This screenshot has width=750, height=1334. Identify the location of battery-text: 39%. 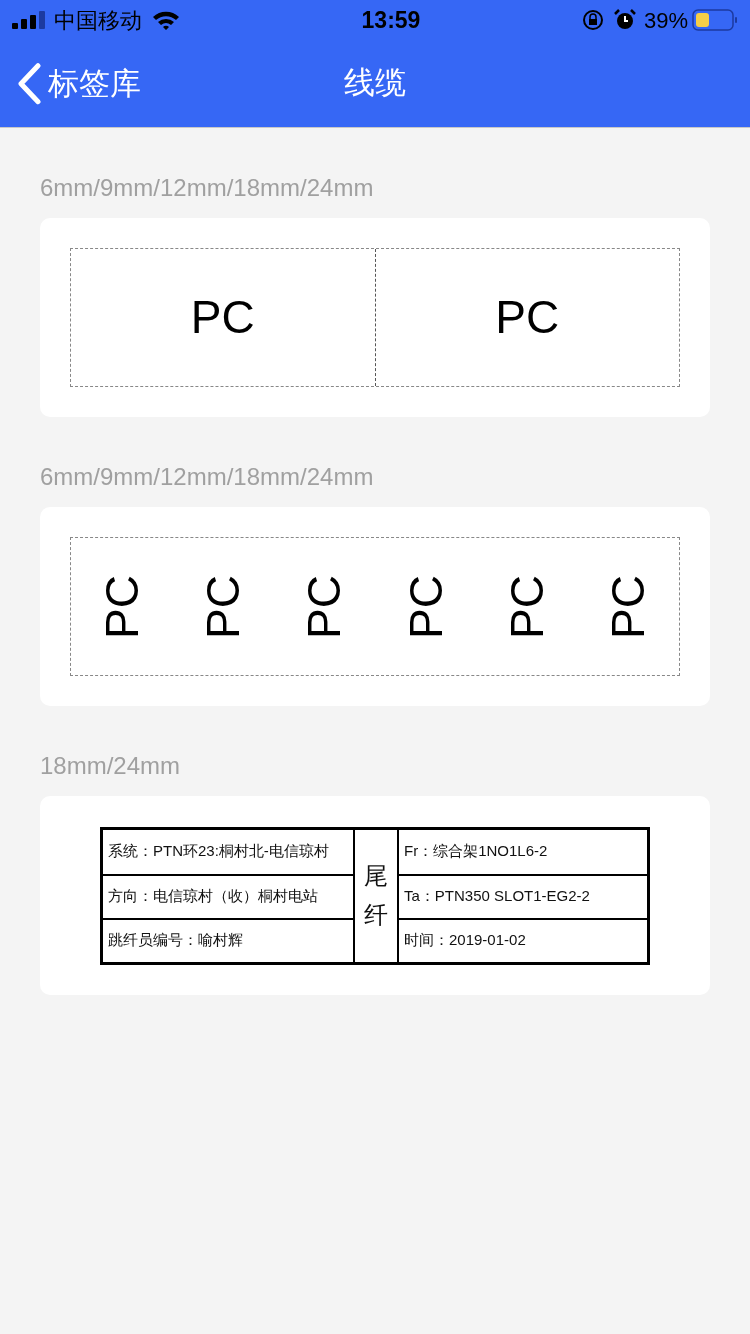
(665, 20).